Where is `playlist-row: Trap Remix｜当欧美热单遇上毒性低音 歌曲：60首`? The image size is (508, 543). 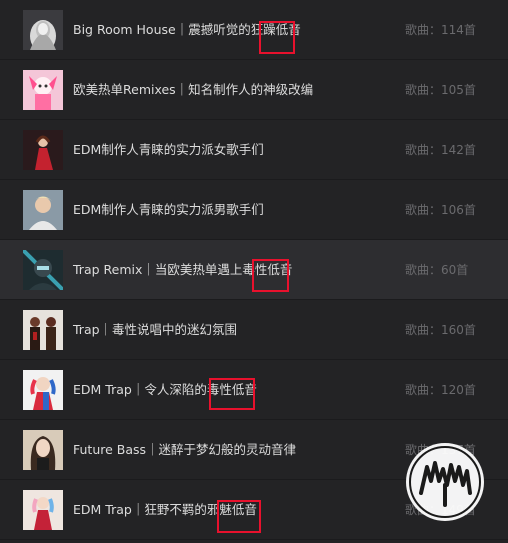 playlist-row: Trap Remix｜当欧美热单遇上毒性低音 歌曲：60首 is located at coordinates (254, 270).